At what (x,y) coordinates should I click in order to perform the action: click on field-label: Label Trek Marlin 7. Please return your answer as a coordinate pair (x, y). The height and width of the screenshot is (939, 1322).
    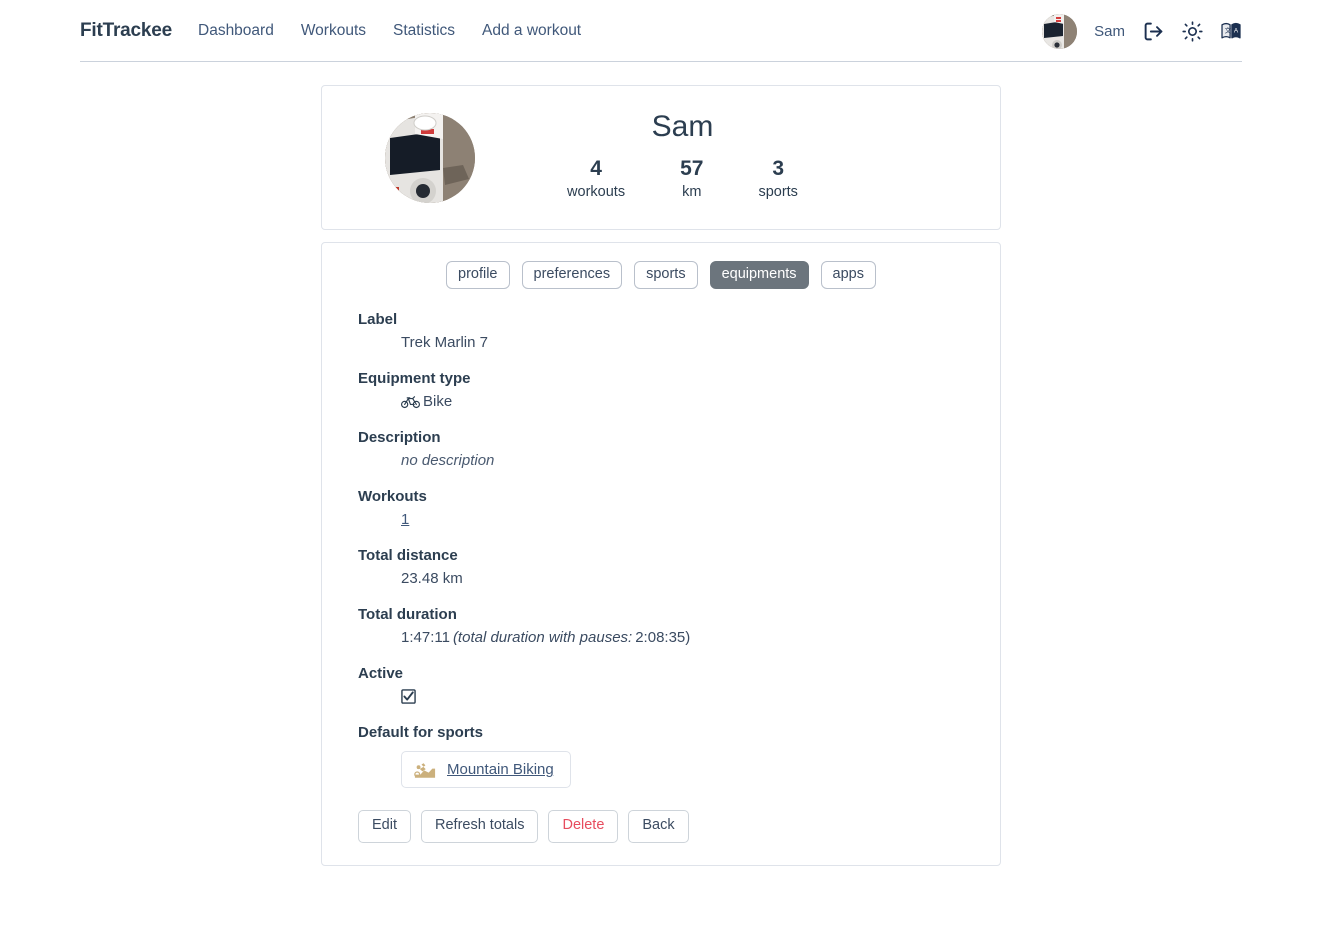
    Looking at the image, I should click on (661, 331).